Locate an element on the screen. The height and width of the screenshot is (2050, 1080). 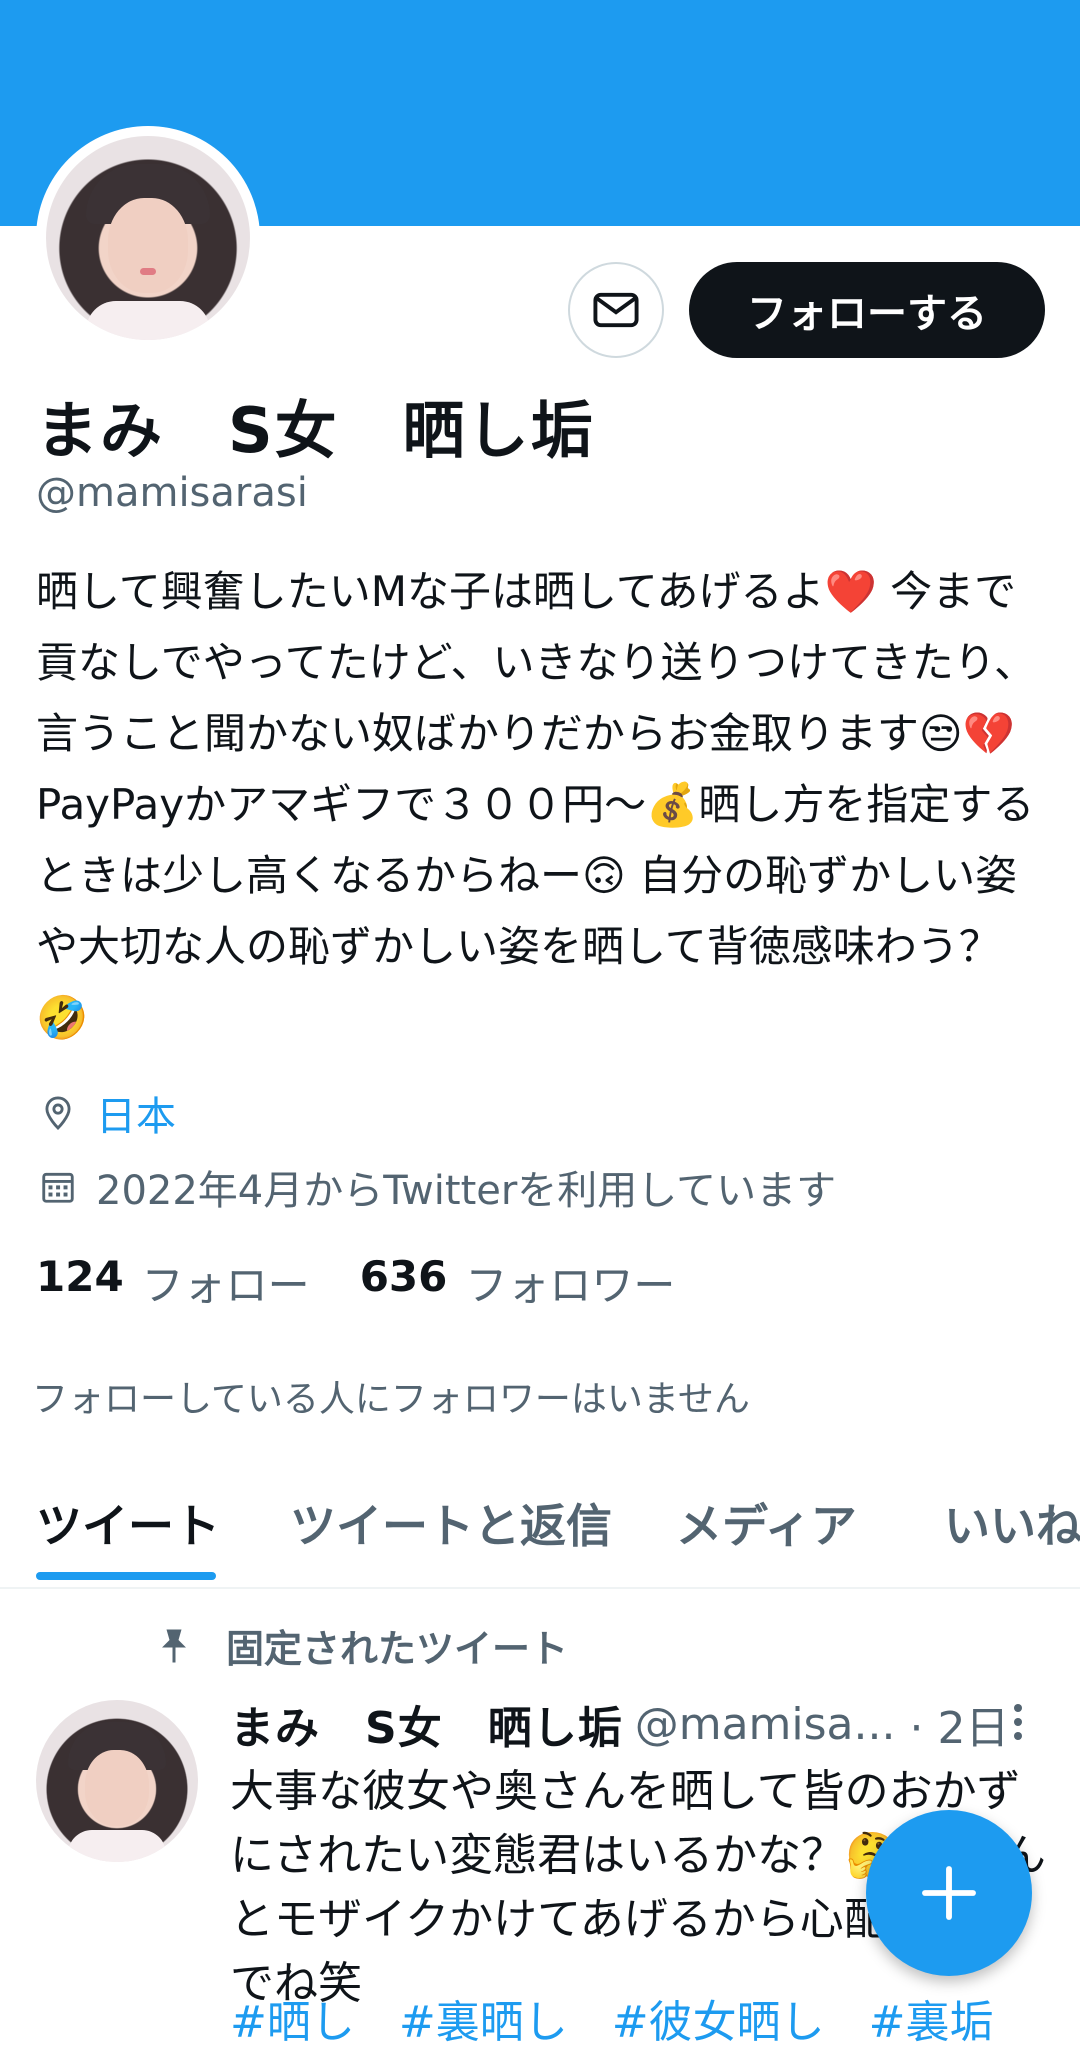
profile-joined: 2022年4月からTwitterを利用しています is located at coordinates (436, 1187).